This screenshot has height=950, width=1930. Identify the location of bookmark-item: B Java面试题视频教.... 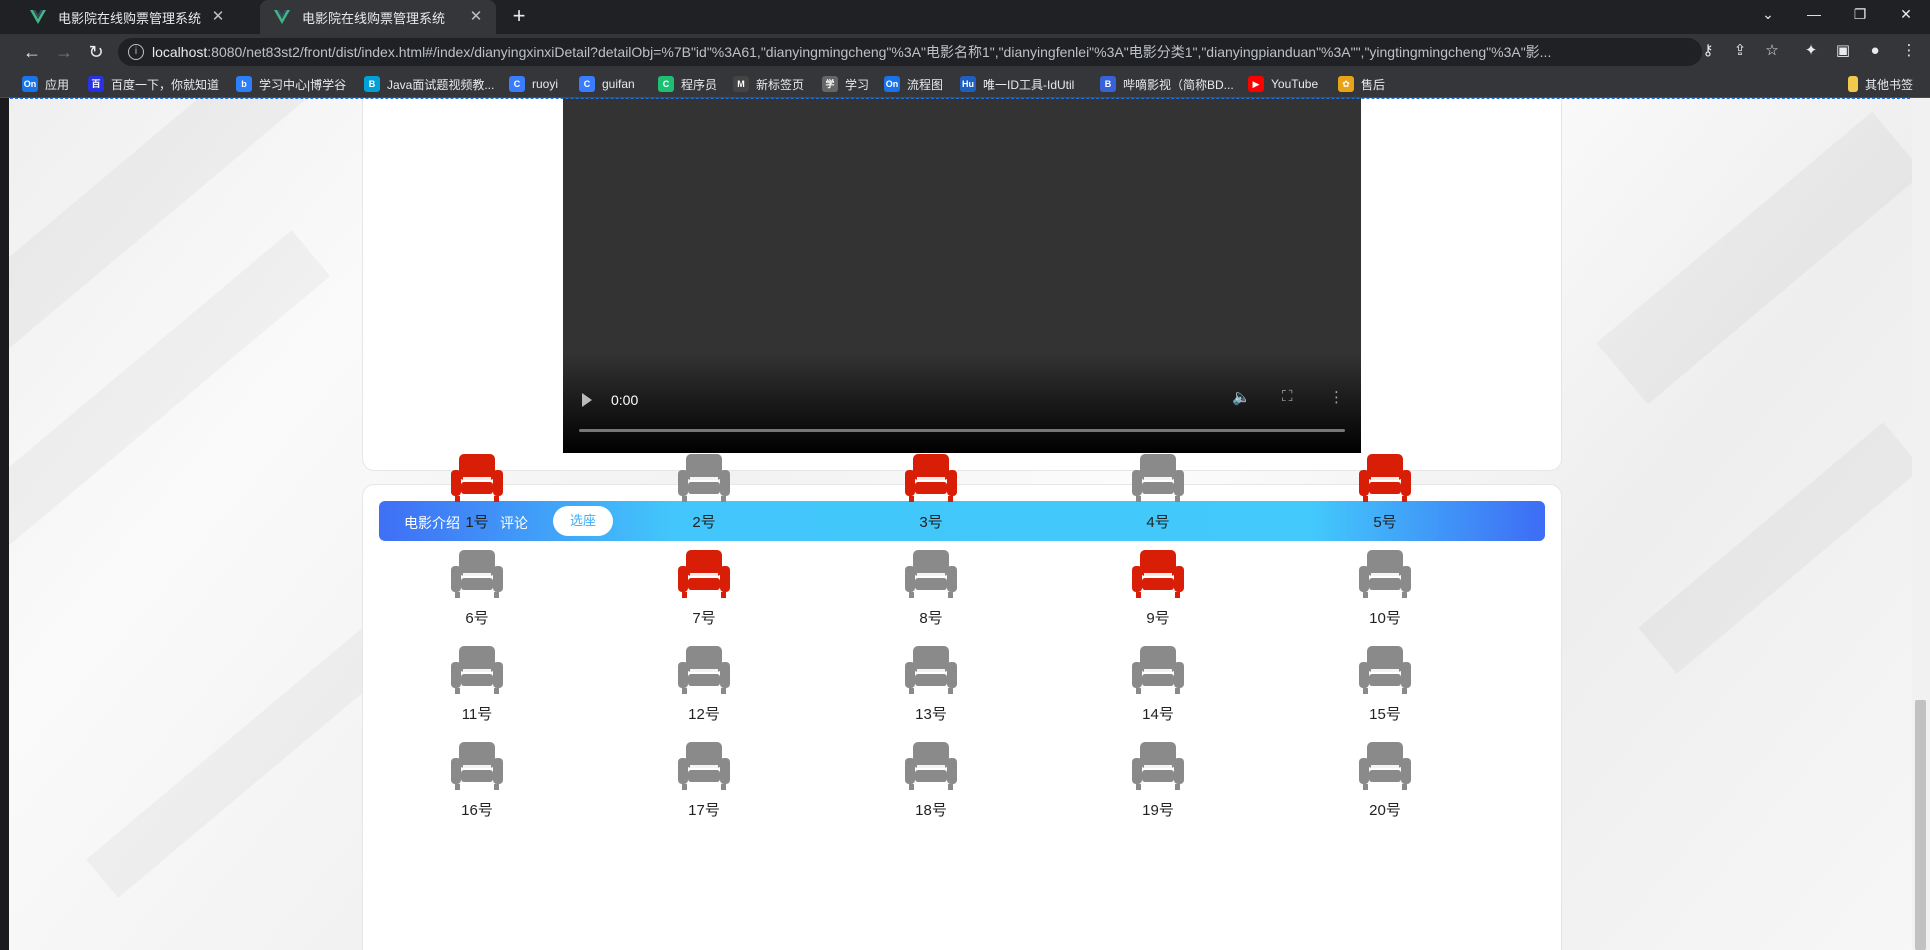
(429, 84).